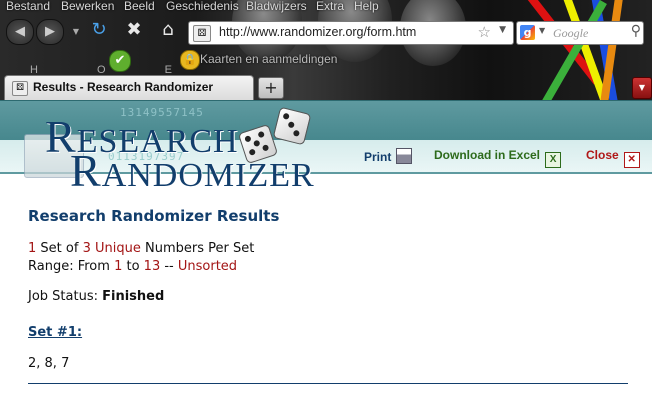  Describe the element at coordinates (366, 6) in the screenshot. I see `menu-help: Help` at that location.